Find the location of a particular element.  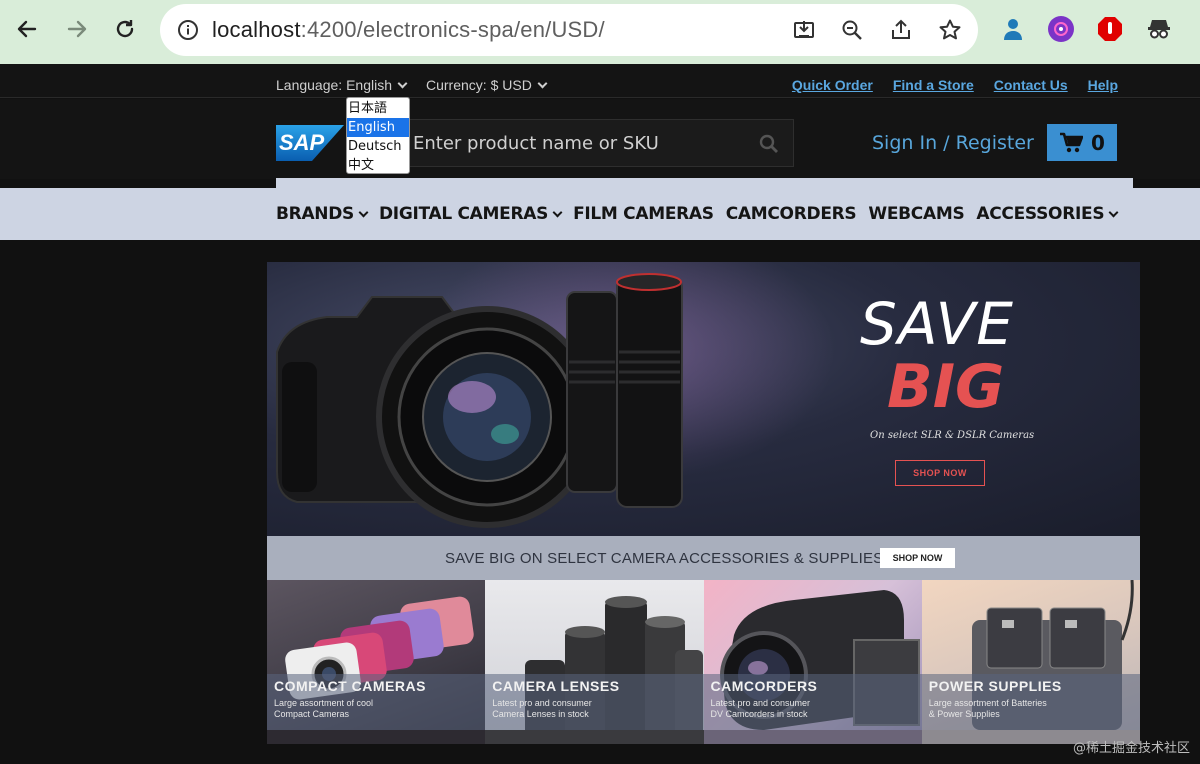

back-button is located at coordinates (27, 29).